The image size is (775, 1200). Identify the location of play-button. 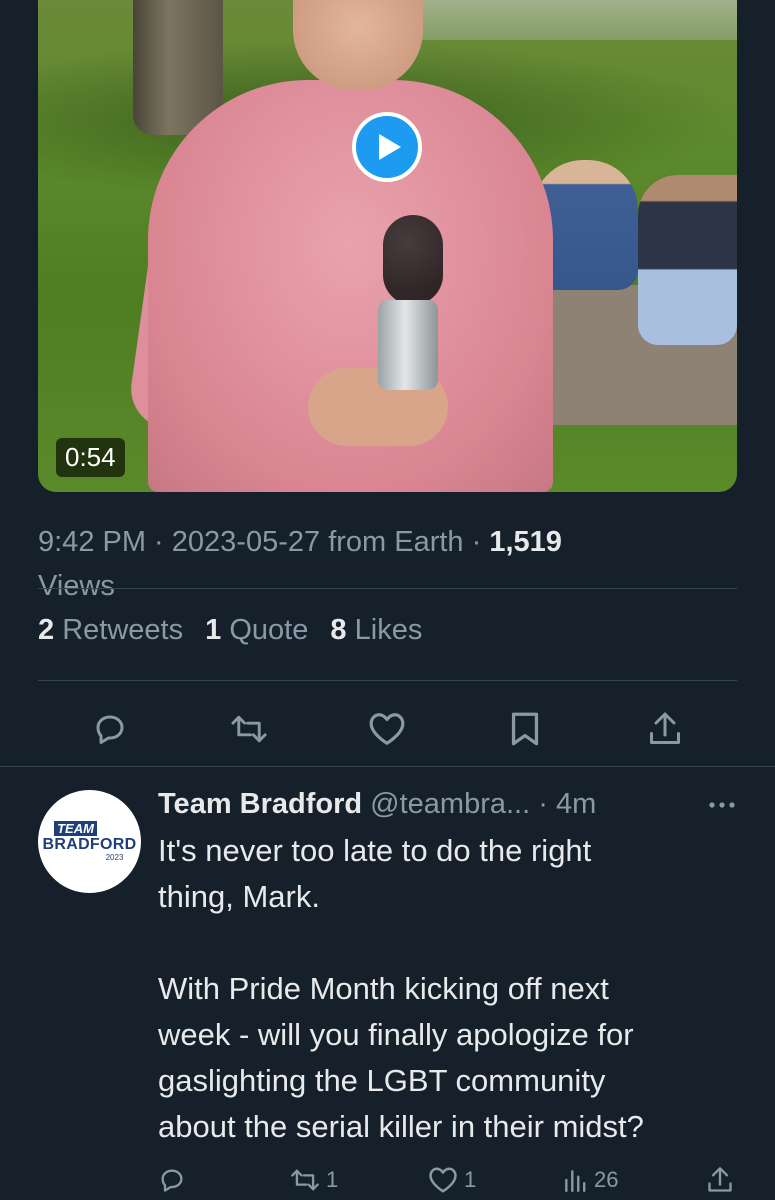
(387, 147).